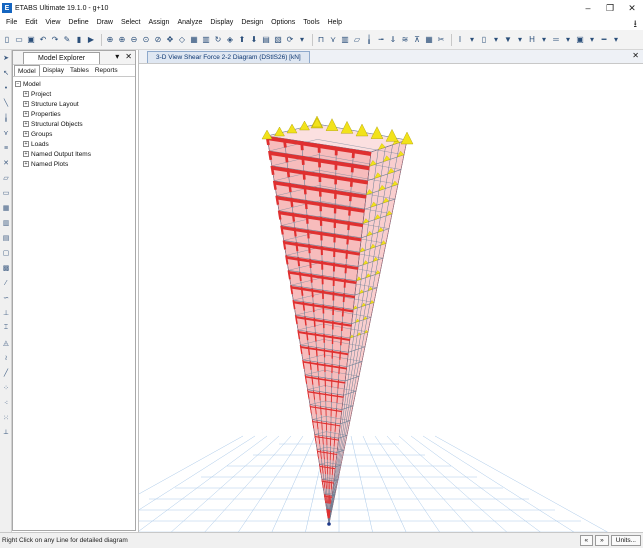 The image size is (643, 548). Describe the element at coordinates (221, 23) in the screenshot. I see `menu-display: Display` at that location.